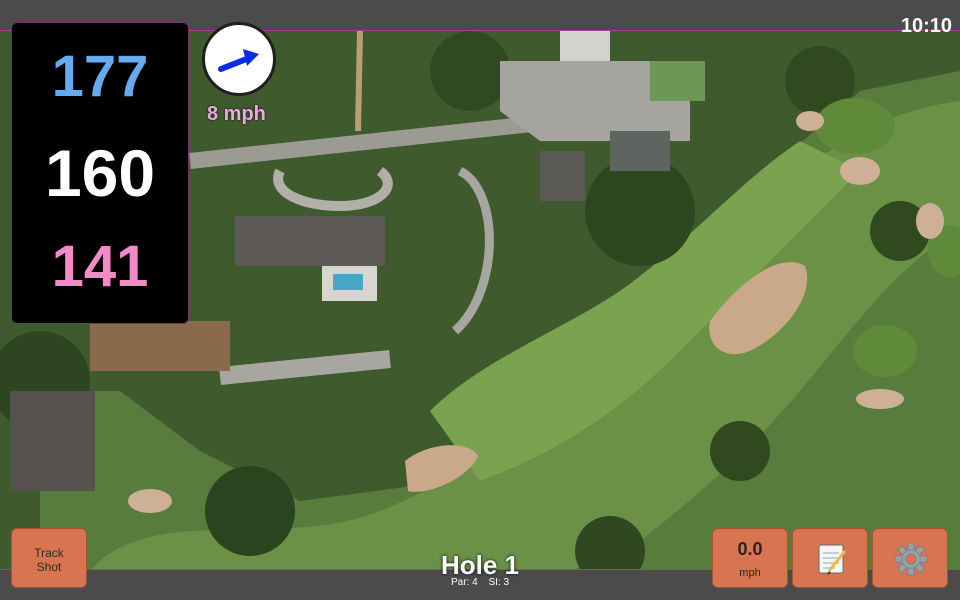 This screenshot has height=600, width=960. I want to click on hole-par: Par: 4, so click(464, 582).